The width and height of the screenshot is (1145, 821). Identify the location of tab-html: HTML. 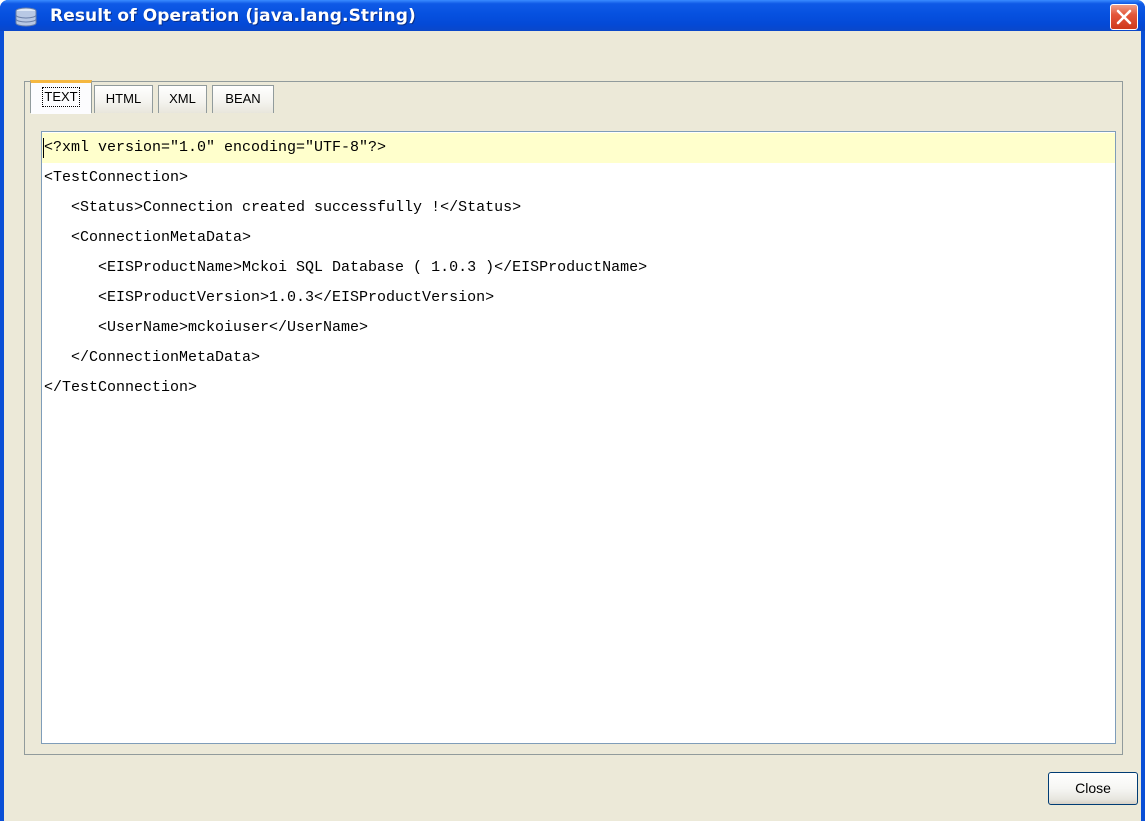
(123, 99).